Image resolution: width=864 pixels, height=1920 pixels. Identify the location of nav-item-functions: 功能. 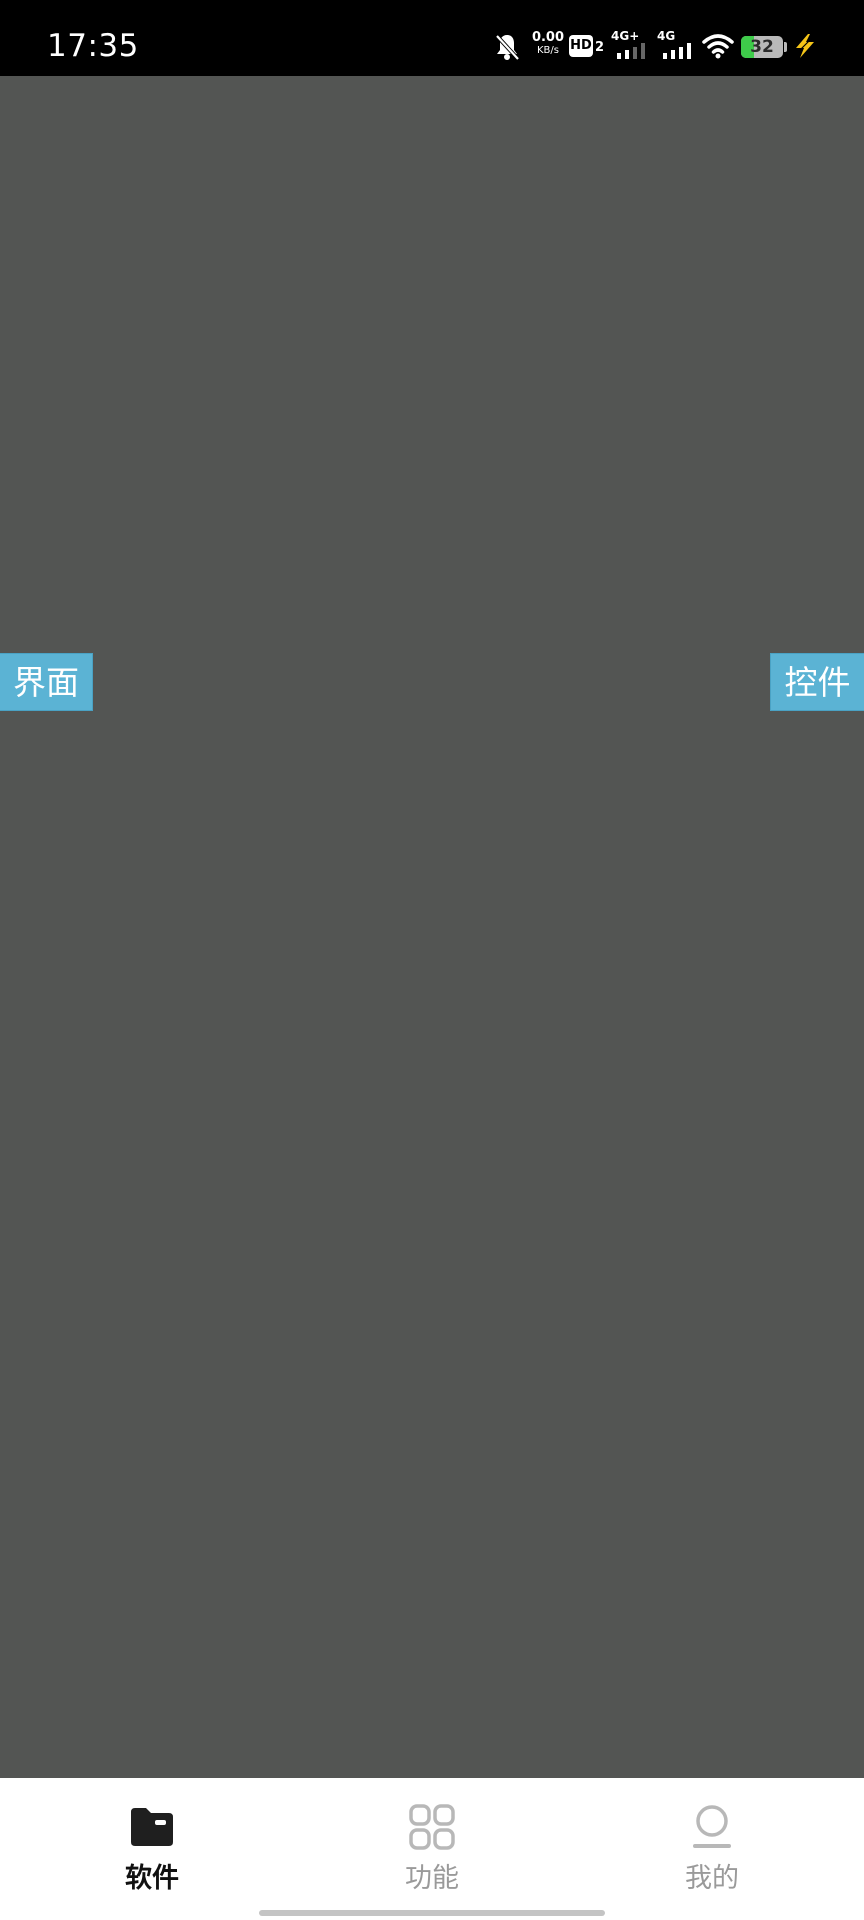
(432, 1838).